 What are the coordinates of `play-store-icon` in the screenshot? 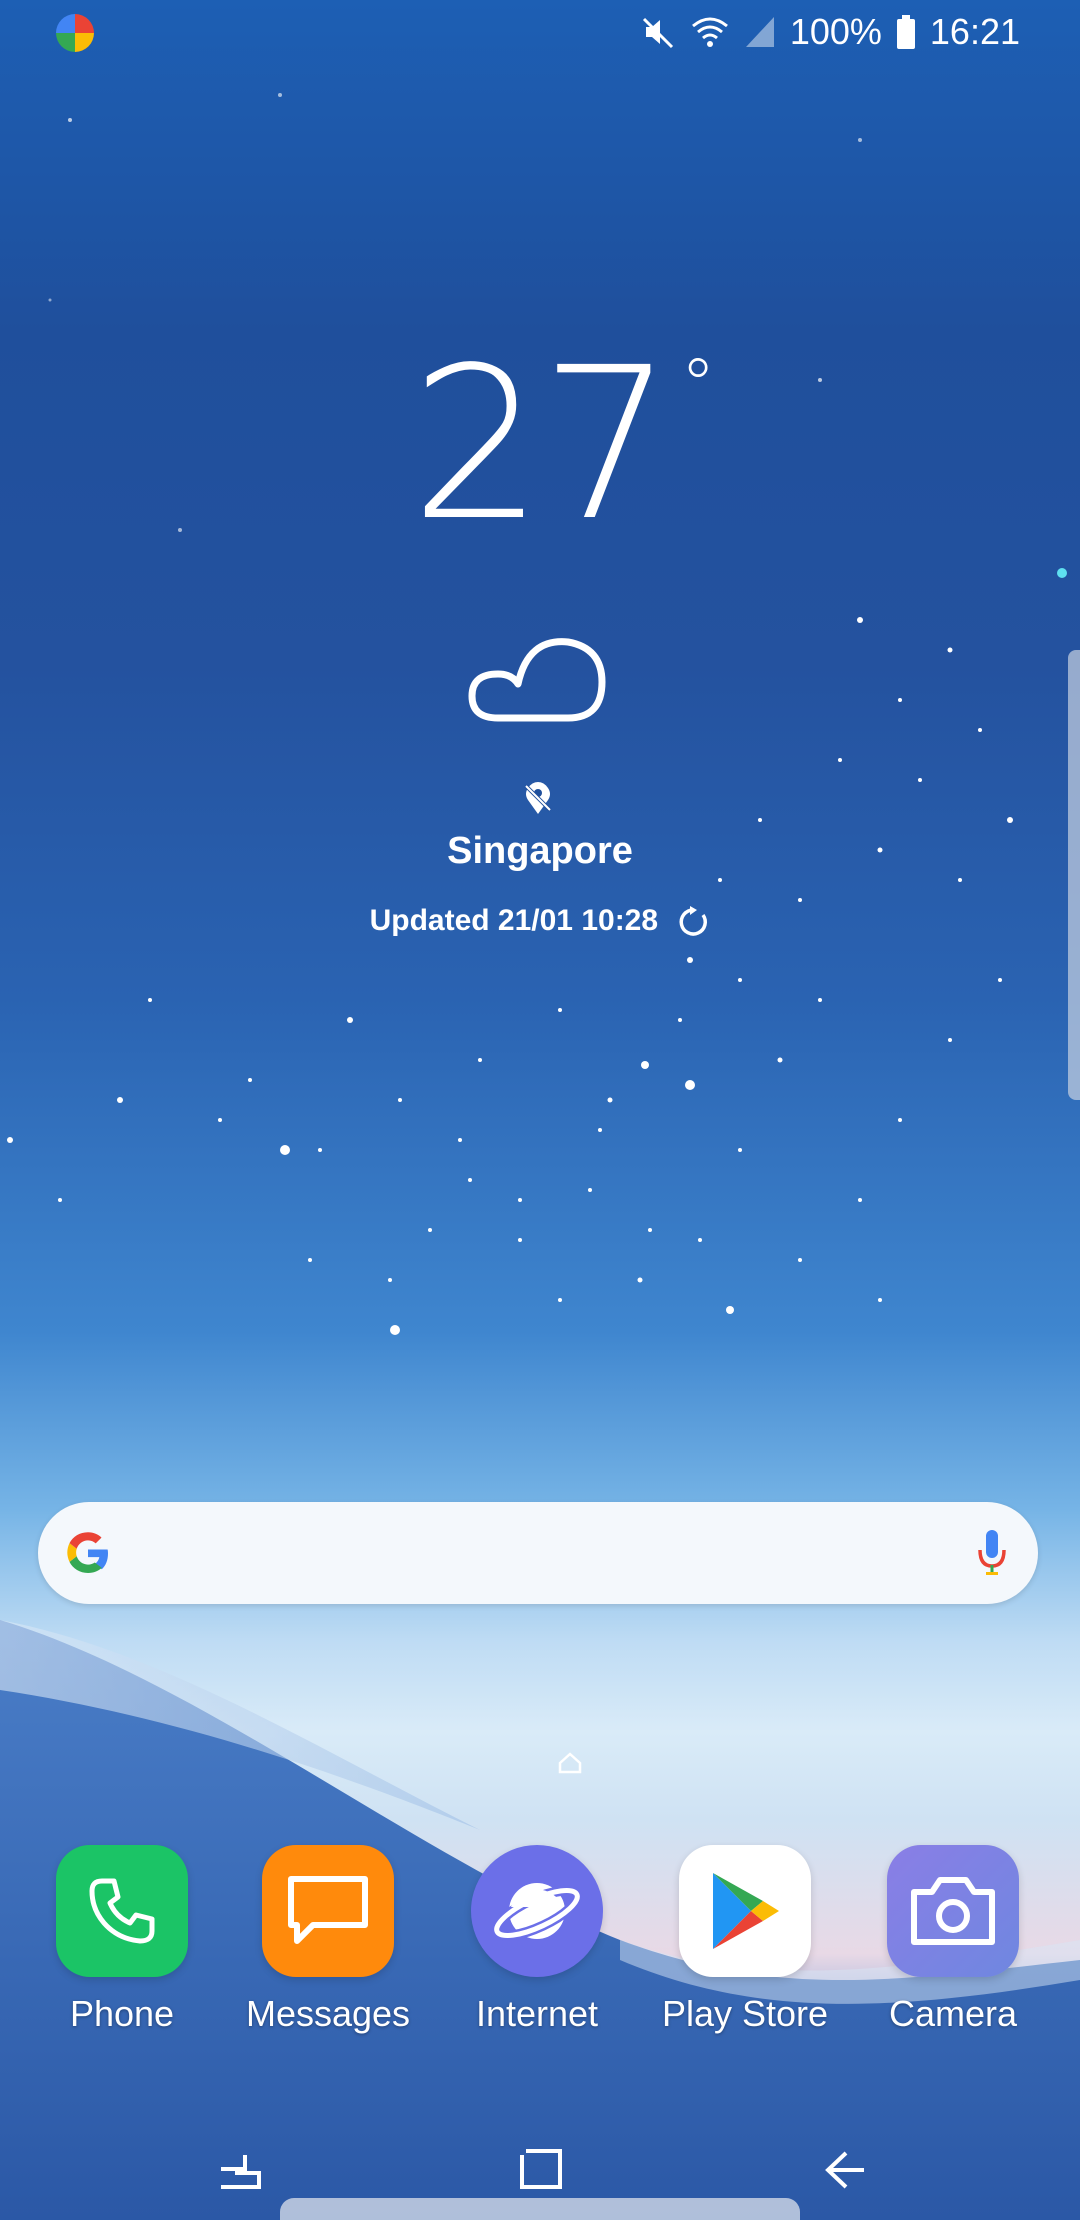 It's located at (745, 1911).